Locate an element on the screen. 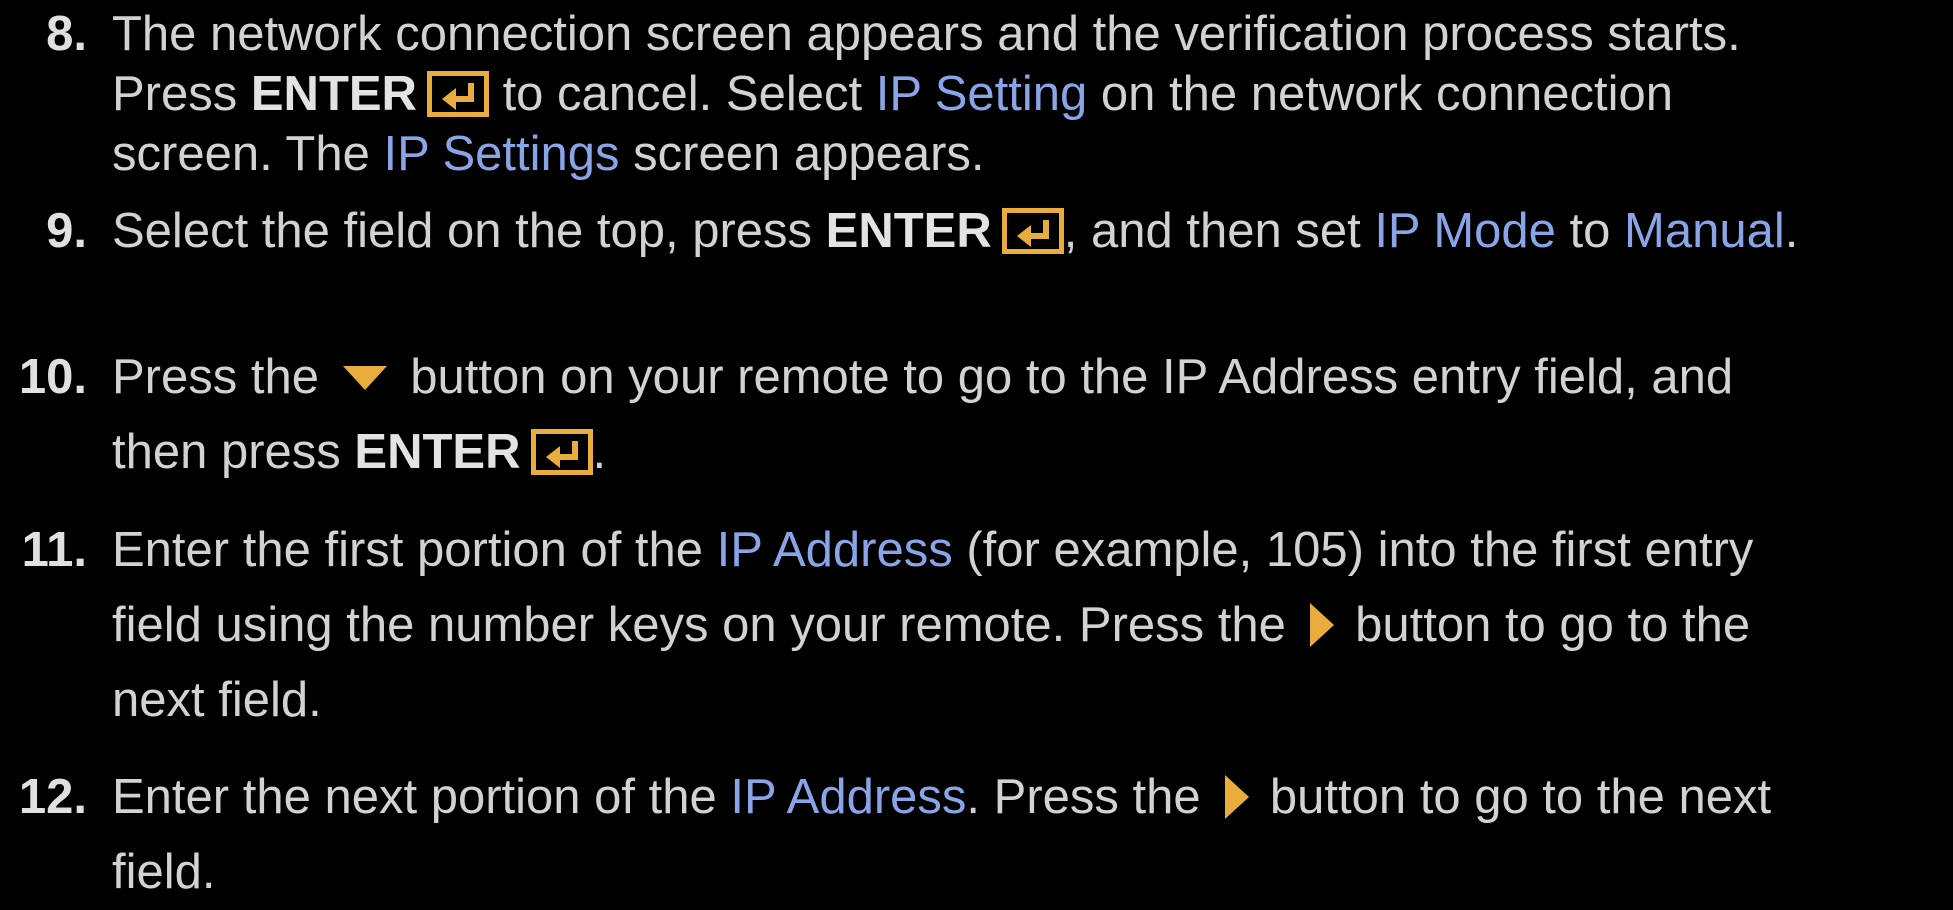  step-number: 8. is located at coordinates (66, 34).